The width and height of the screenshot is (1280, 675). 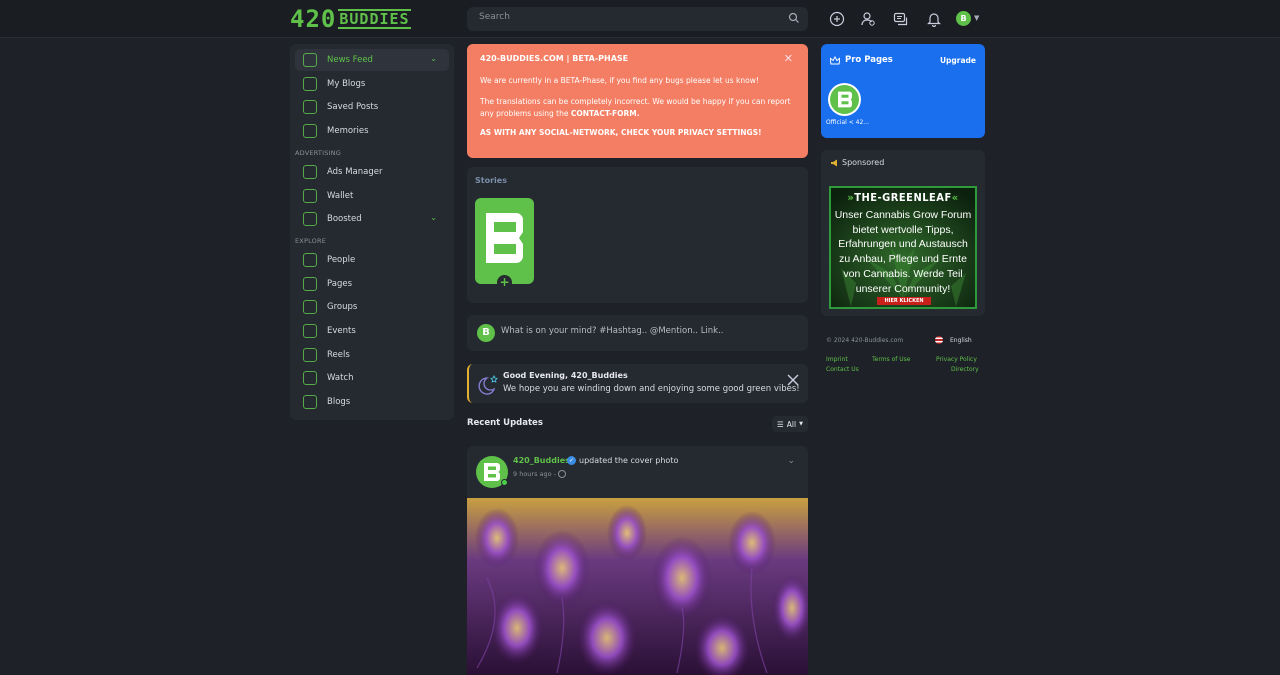 I want to click on site-logo: 420 BUDDIES, so click(x=350, y=19).